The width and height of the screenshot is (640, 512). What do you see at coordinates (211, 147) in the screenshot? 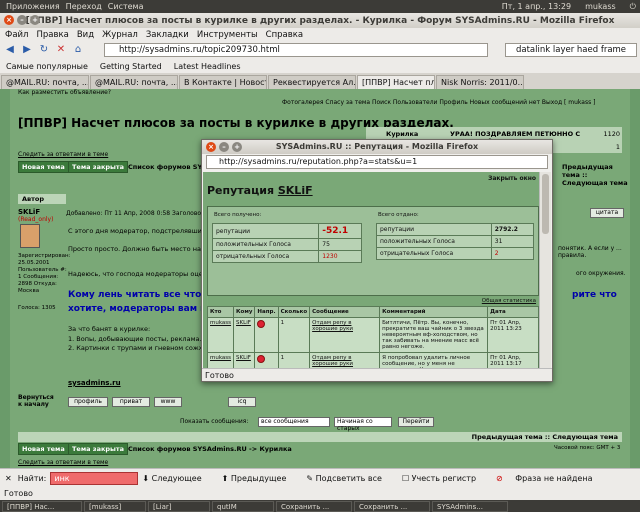
I see `popup-close-icon: ×` at bounding box center [211, 147].